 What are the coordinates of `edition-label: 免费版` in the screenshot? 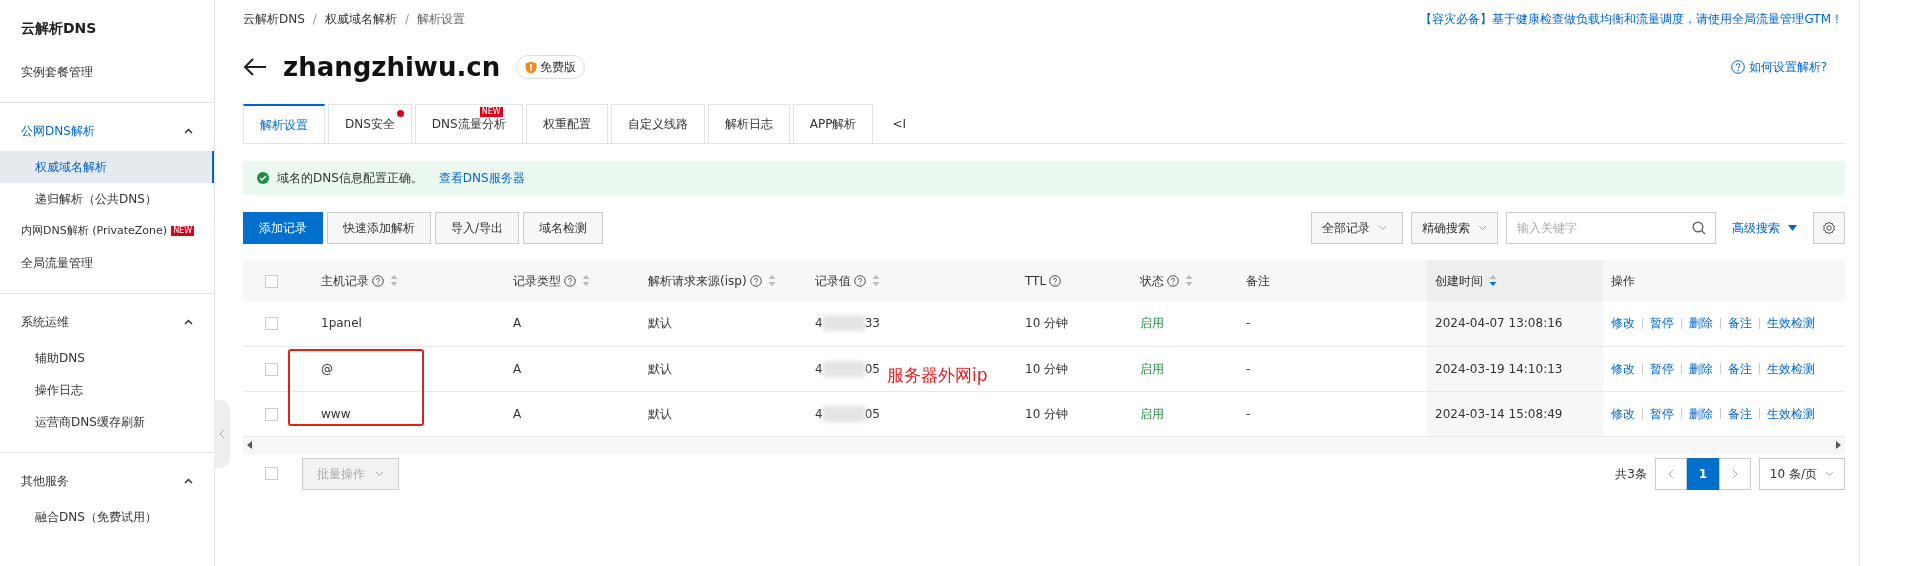 It's located at (558, 67).